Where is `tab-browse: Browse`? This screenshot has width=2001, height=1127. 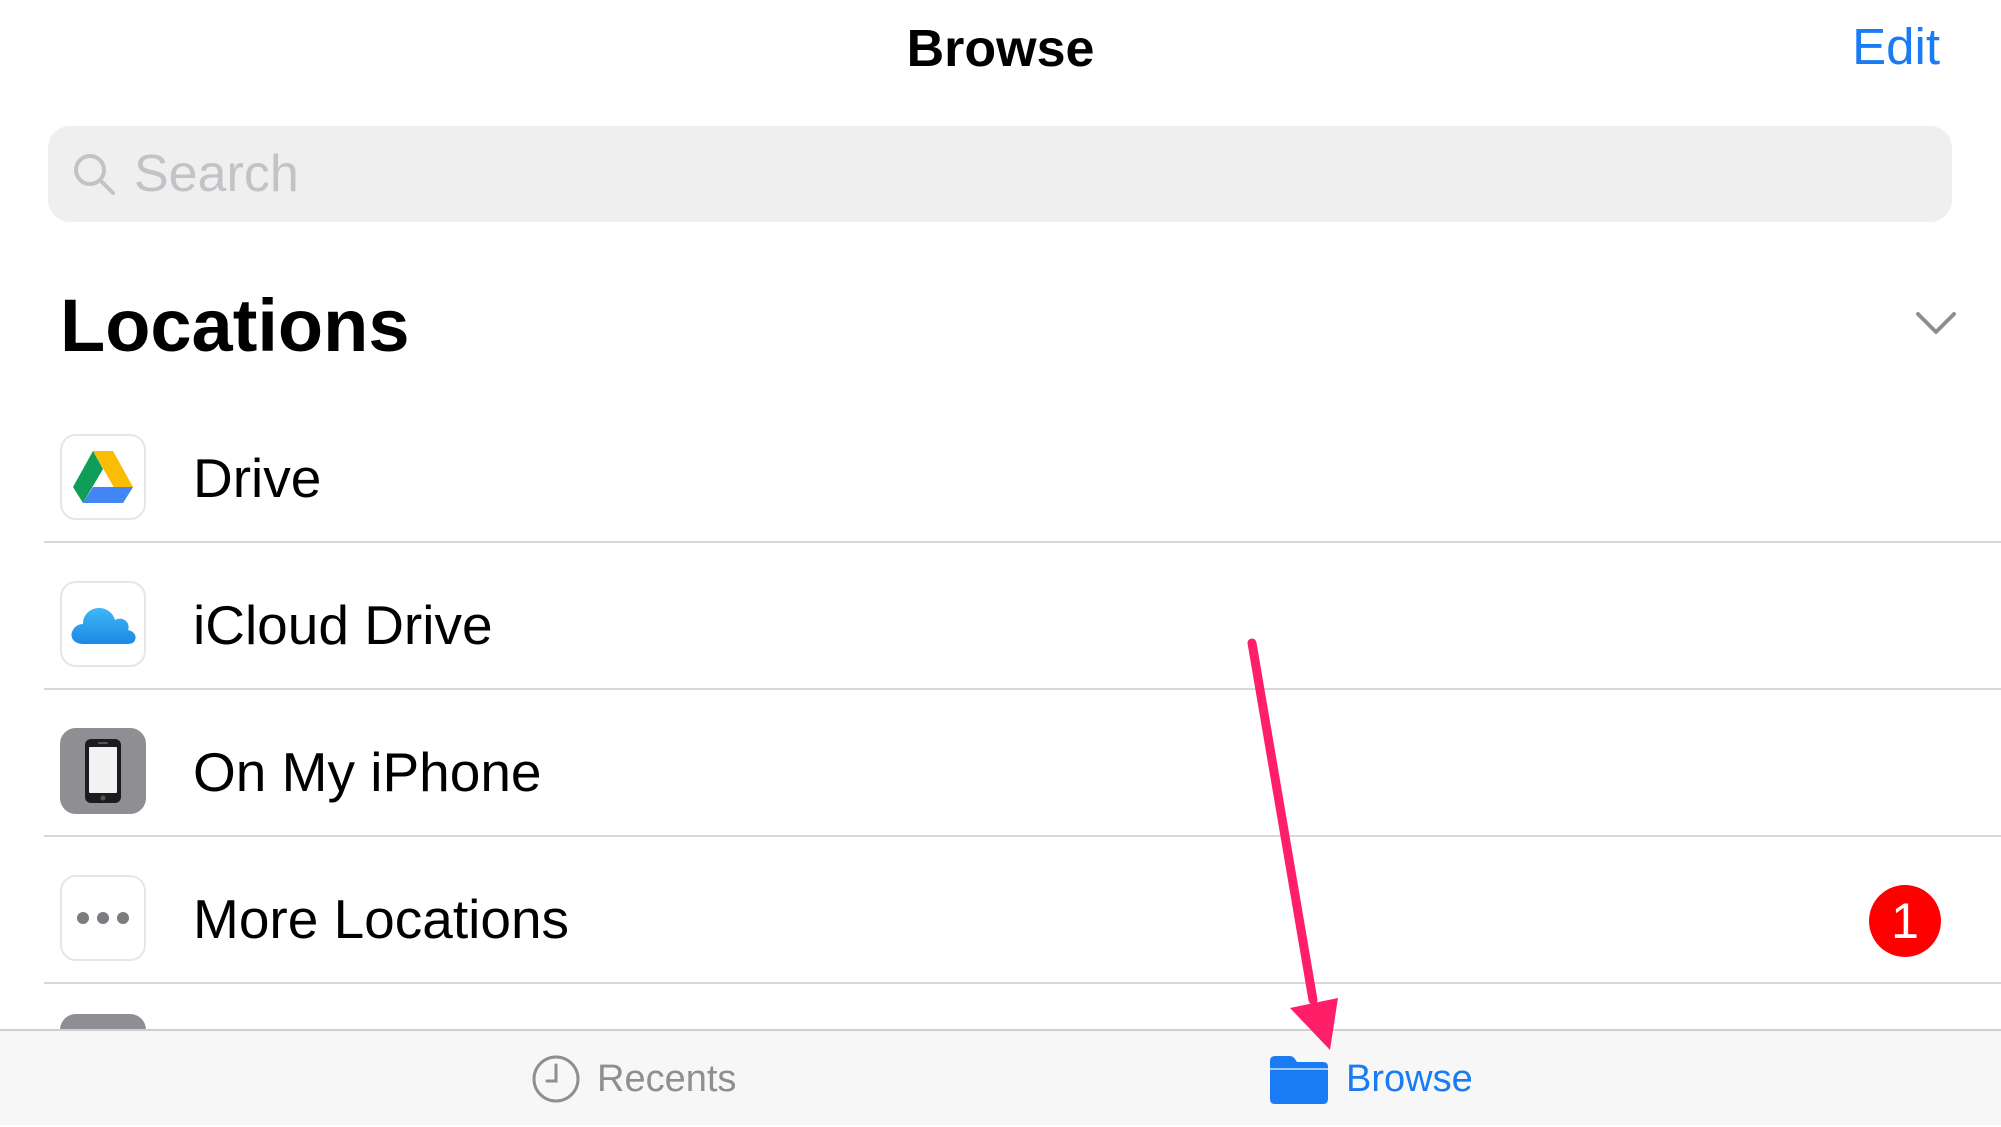
tab-browse: Browse is located at coordinates (1370, 1079).